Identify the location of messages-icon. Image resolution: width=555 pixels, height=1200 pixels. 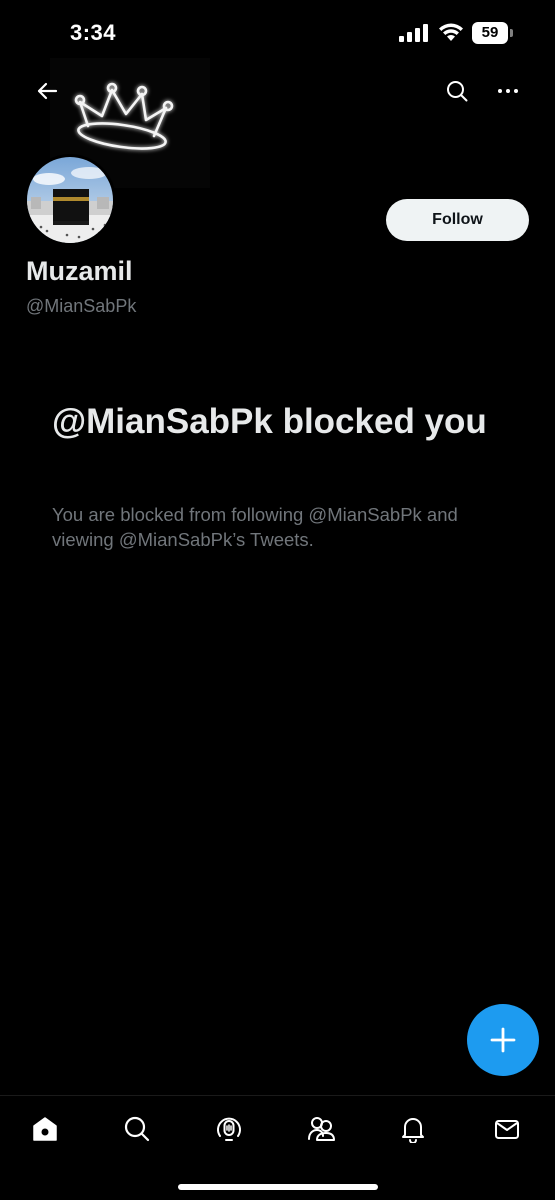
(507, 1129).